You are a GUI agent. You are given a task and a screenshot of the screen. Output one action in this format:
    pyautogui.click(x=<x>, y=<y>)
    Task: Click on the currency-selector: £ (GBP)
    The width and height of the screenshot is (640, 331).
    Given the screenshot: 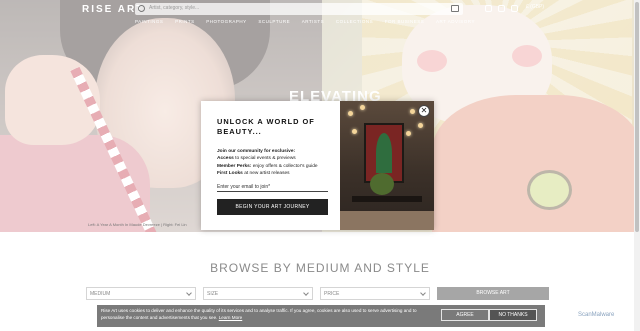 What is the action you would take?
    pyautogui.click(x=535, y=7)
    